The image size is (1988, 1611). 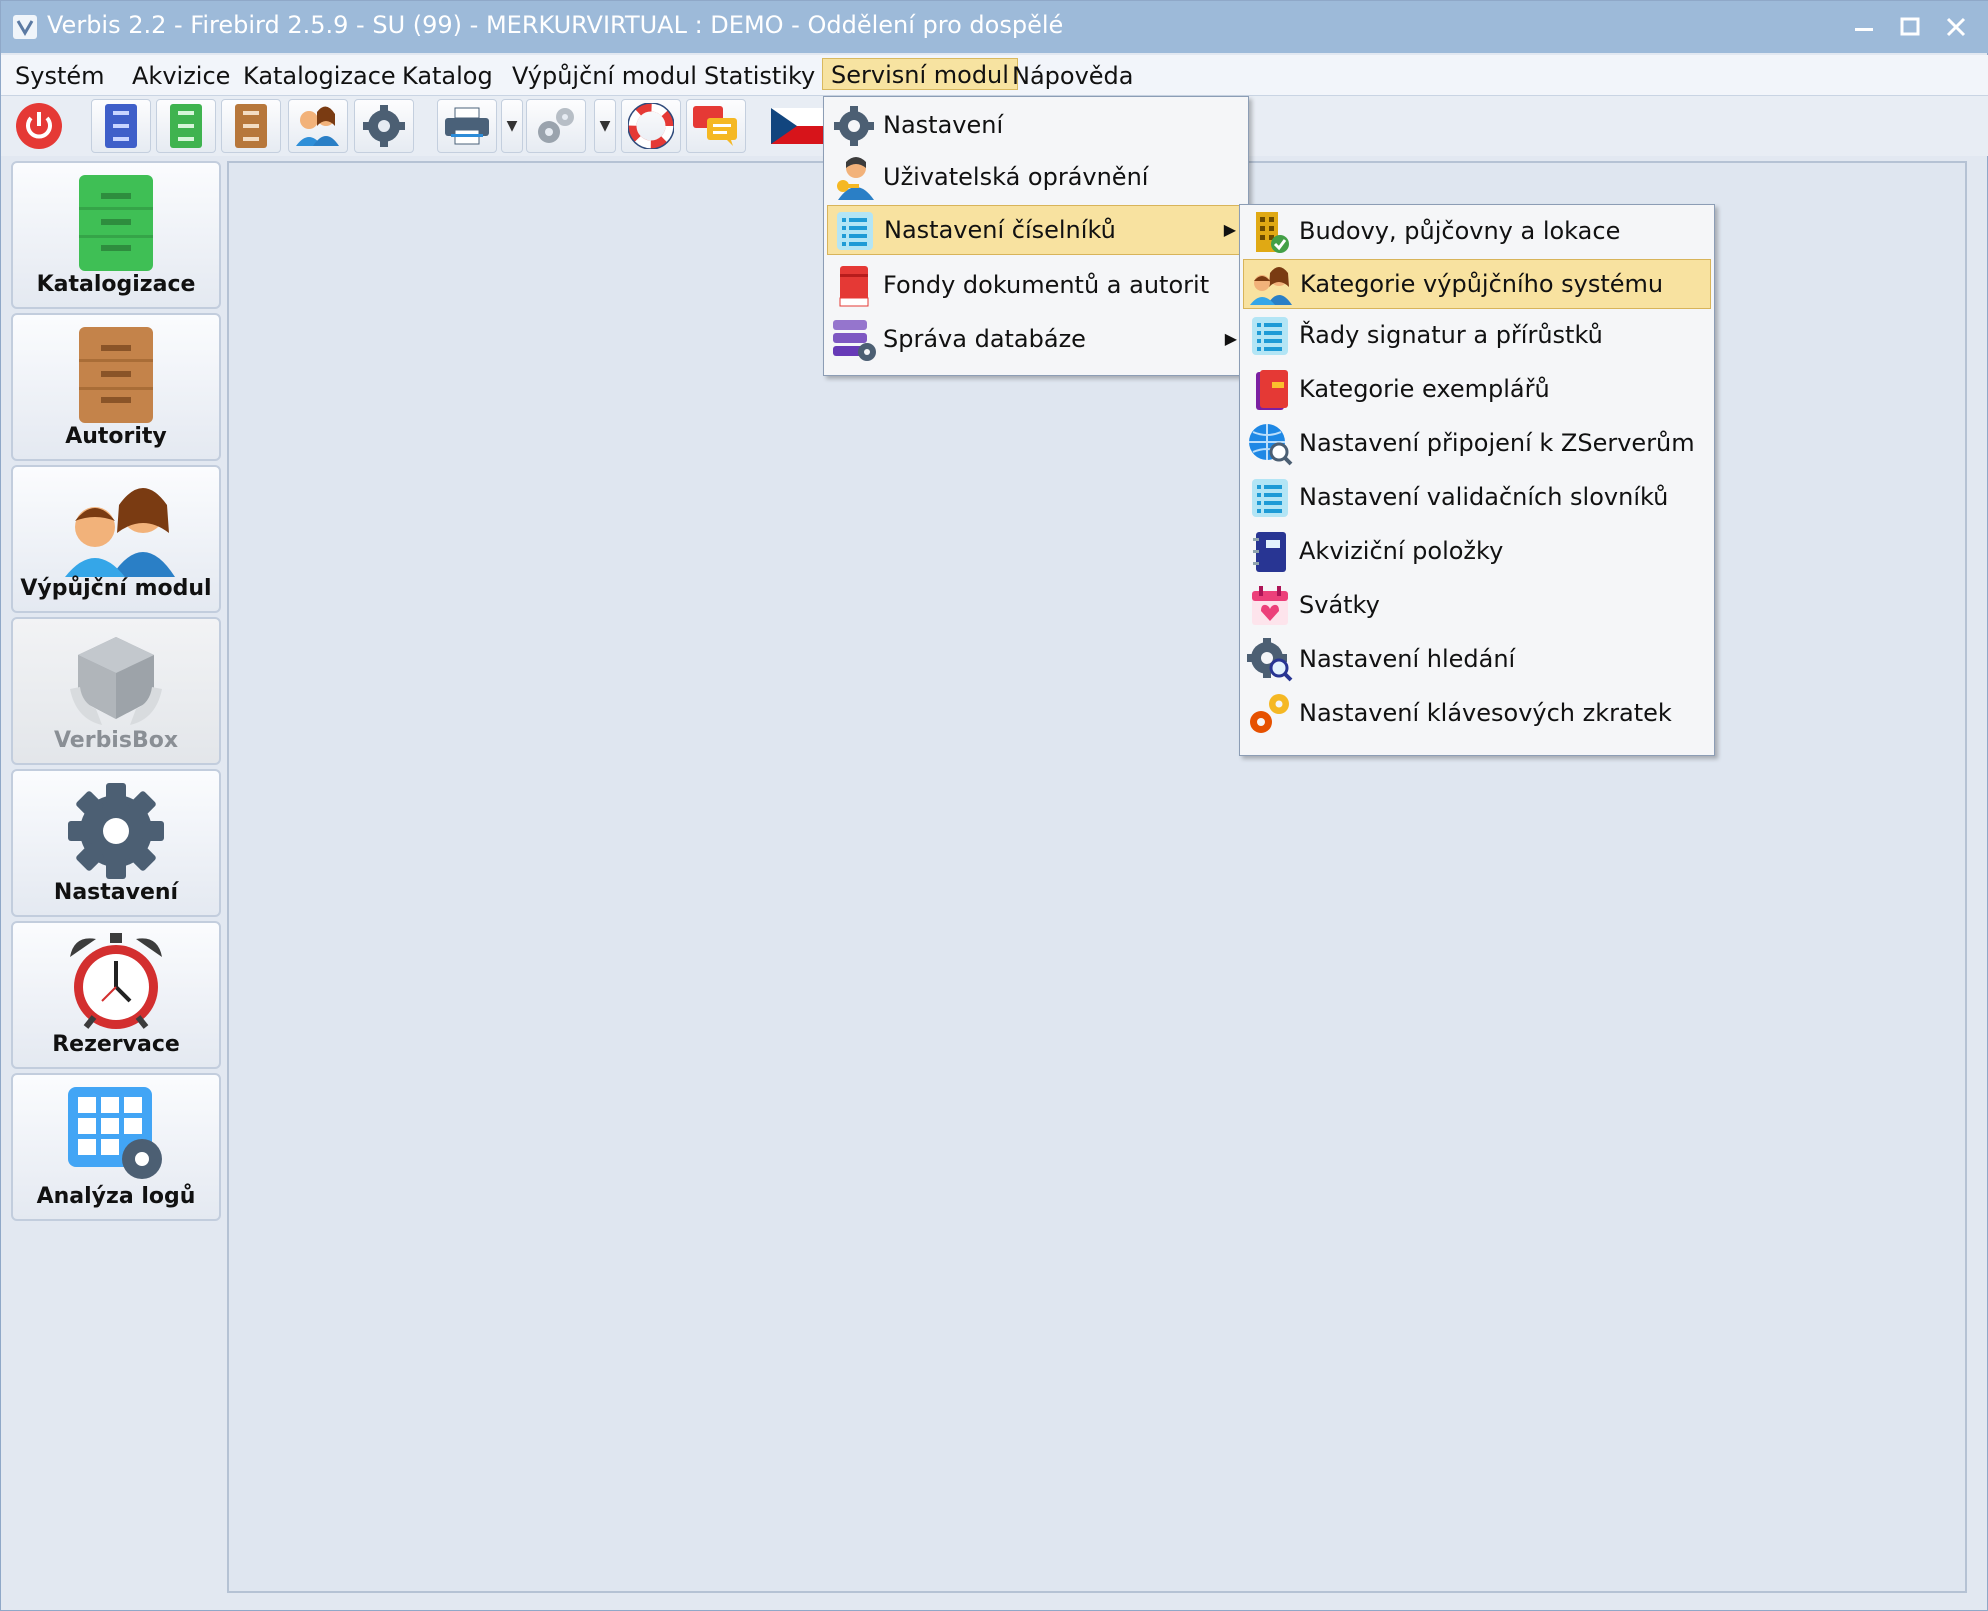 I want to click on submenu-item-kategorie-exemplaru: Kategorie exemplářů, so click(x=1477, y=390).